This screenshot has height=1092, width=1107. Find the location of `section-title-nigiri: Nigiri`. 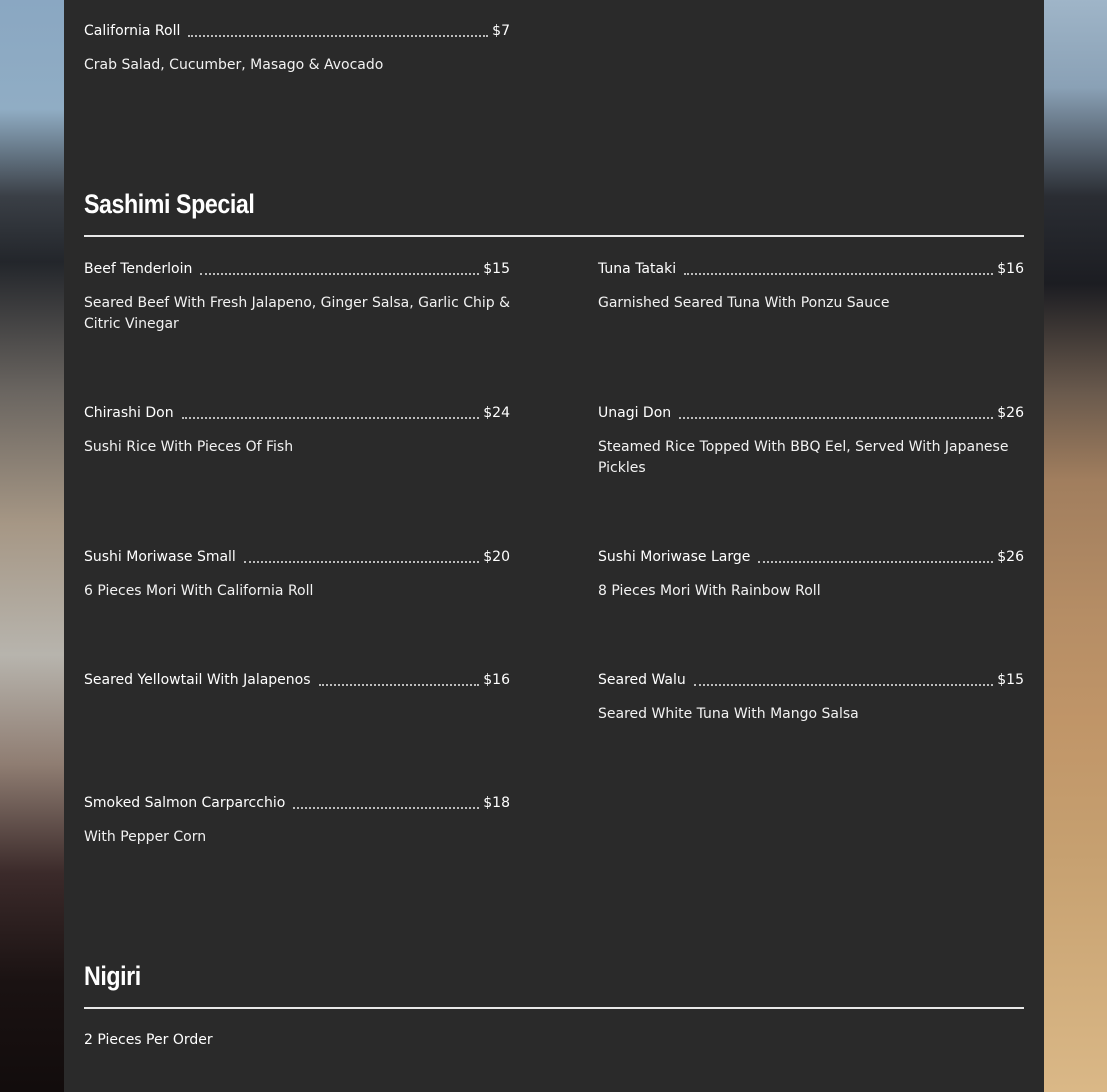

section-title-nigiri: Nigiri is located at coordinates (112, 976).